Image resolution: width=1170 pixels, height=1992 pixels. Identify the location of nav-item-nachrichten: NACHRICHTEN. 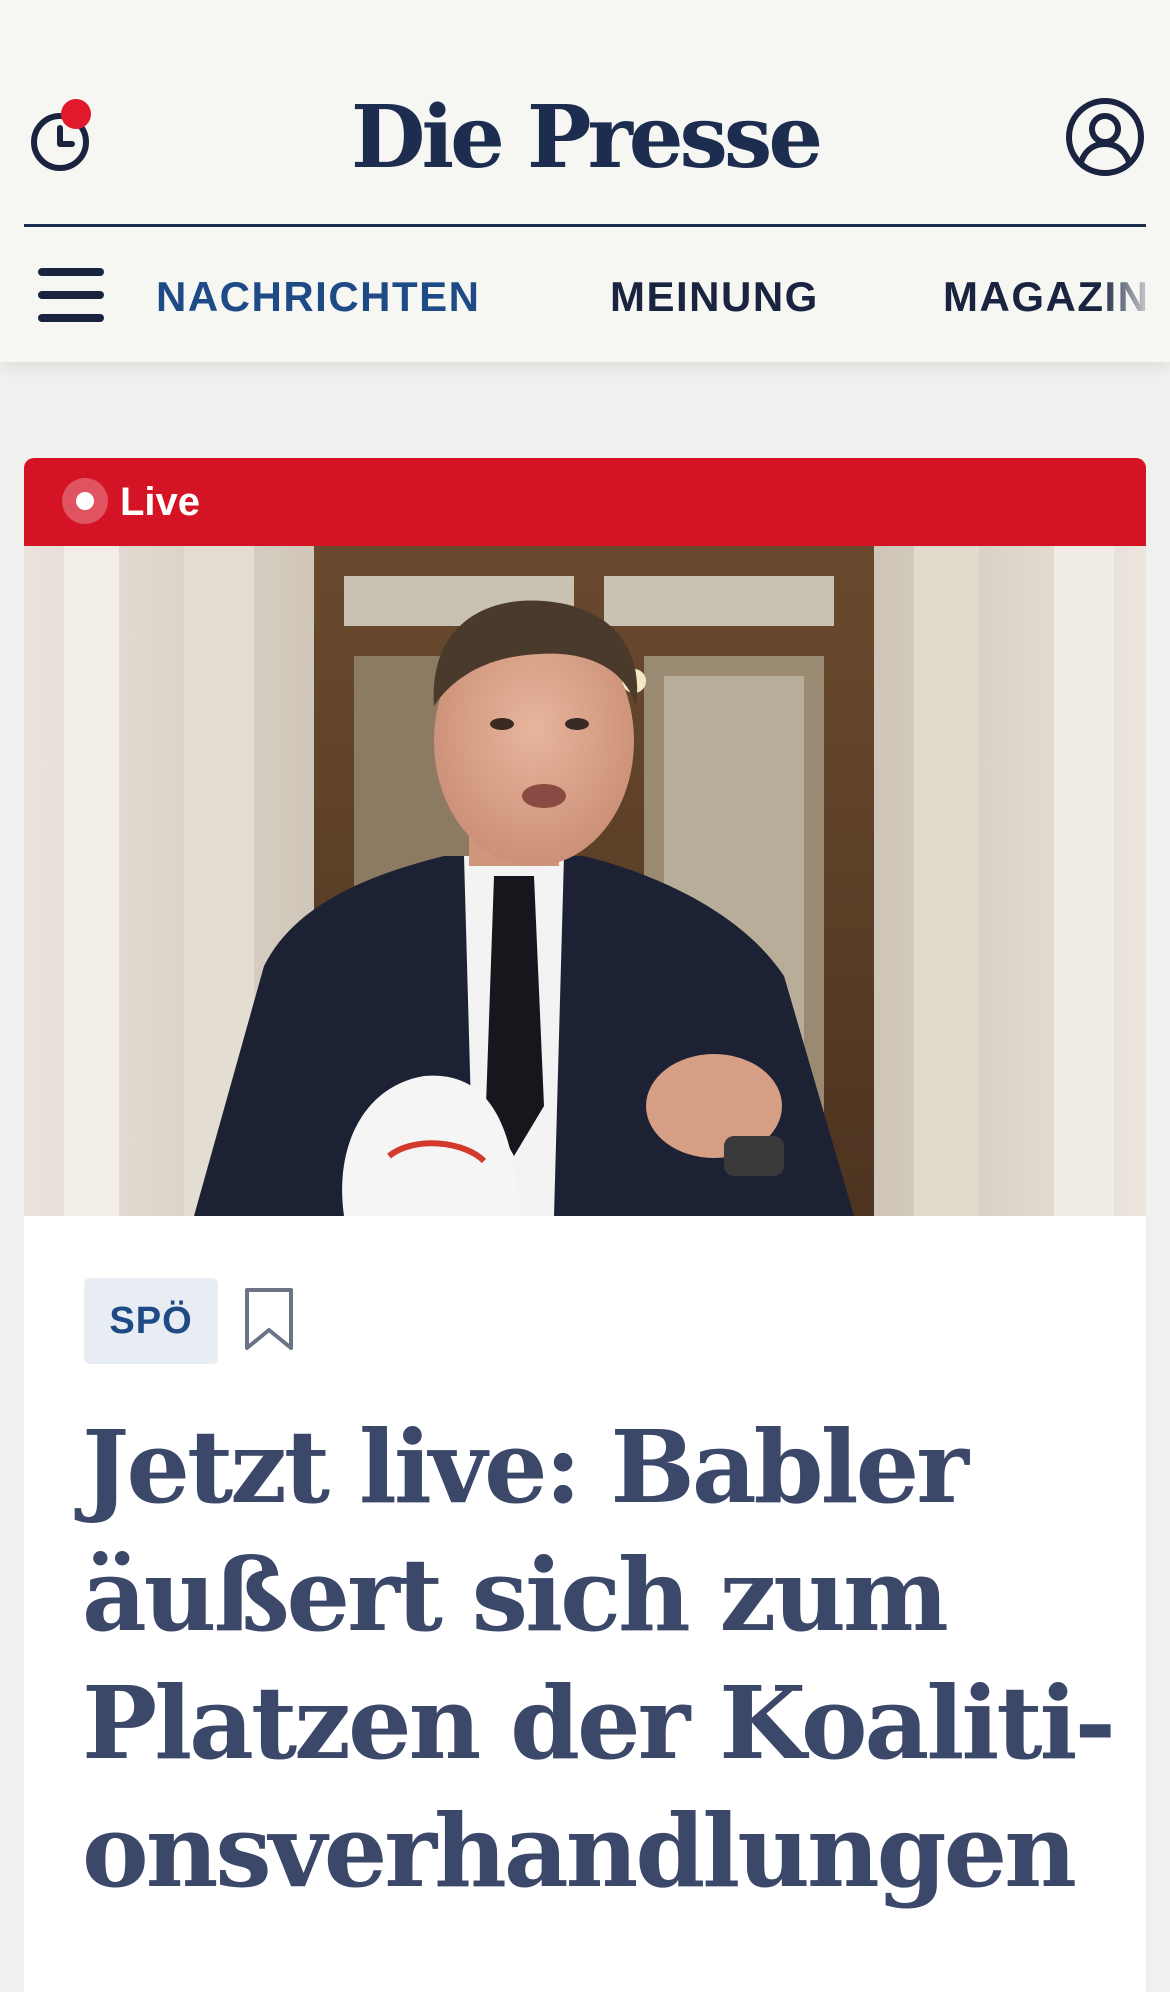
(318, 297).